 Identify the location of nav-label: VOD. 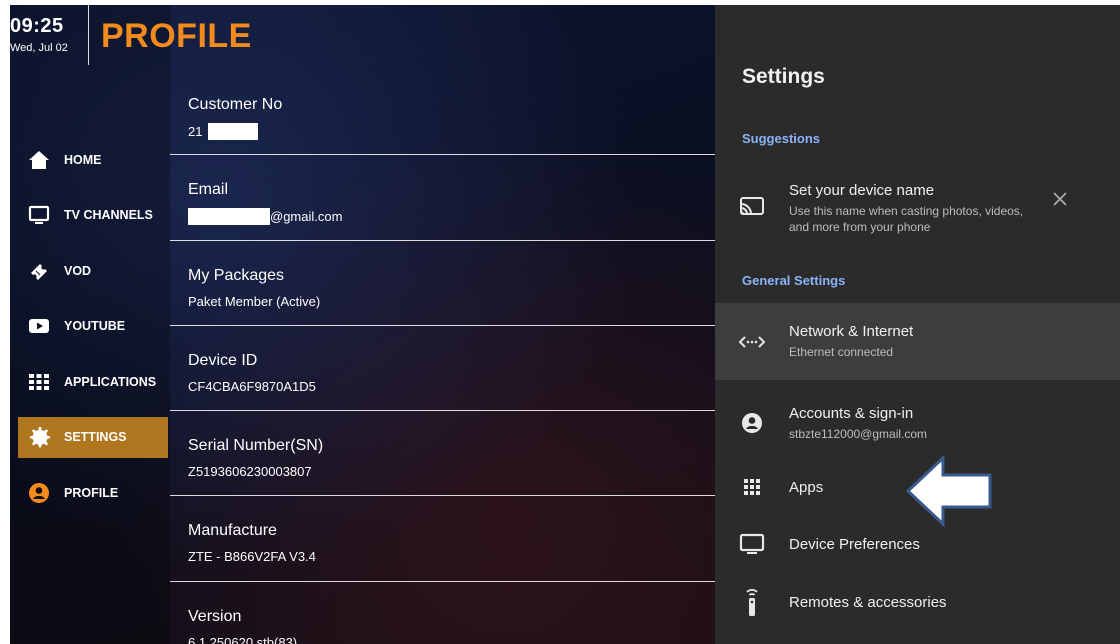
(78, 270).